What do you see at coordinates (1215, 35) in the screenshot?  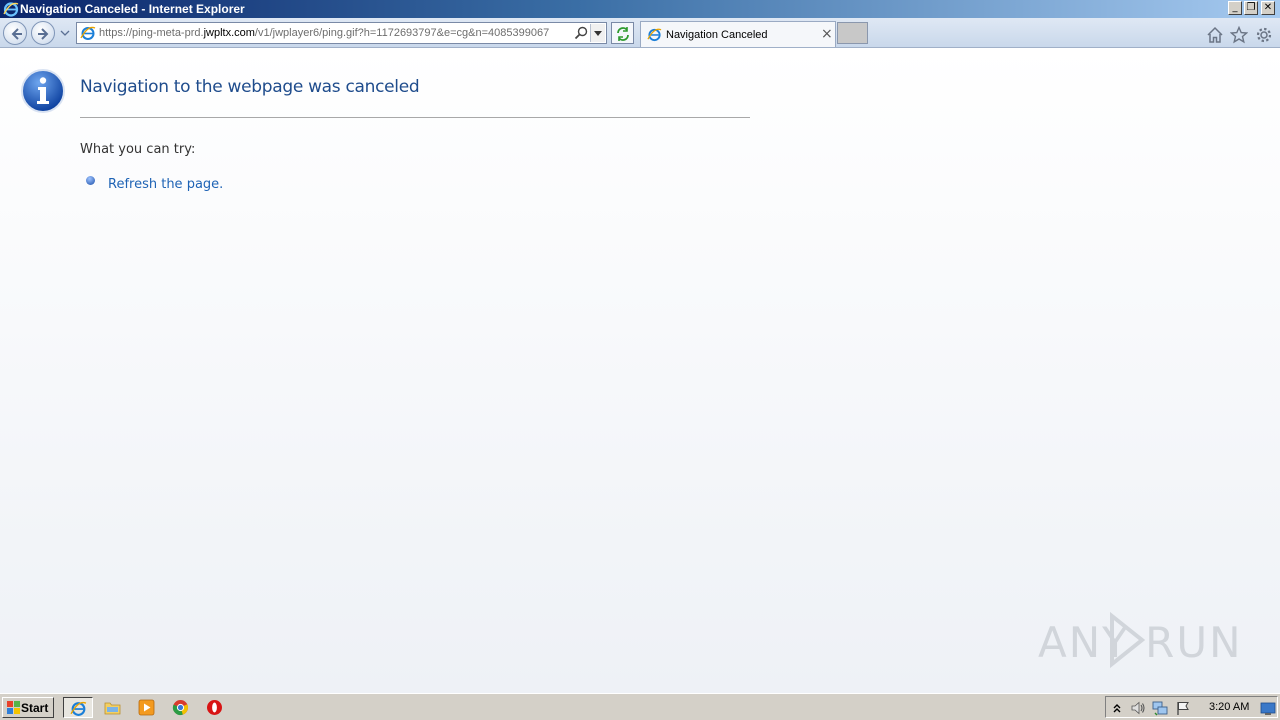 I see `home-icon` at bounding box center [1215, 35].